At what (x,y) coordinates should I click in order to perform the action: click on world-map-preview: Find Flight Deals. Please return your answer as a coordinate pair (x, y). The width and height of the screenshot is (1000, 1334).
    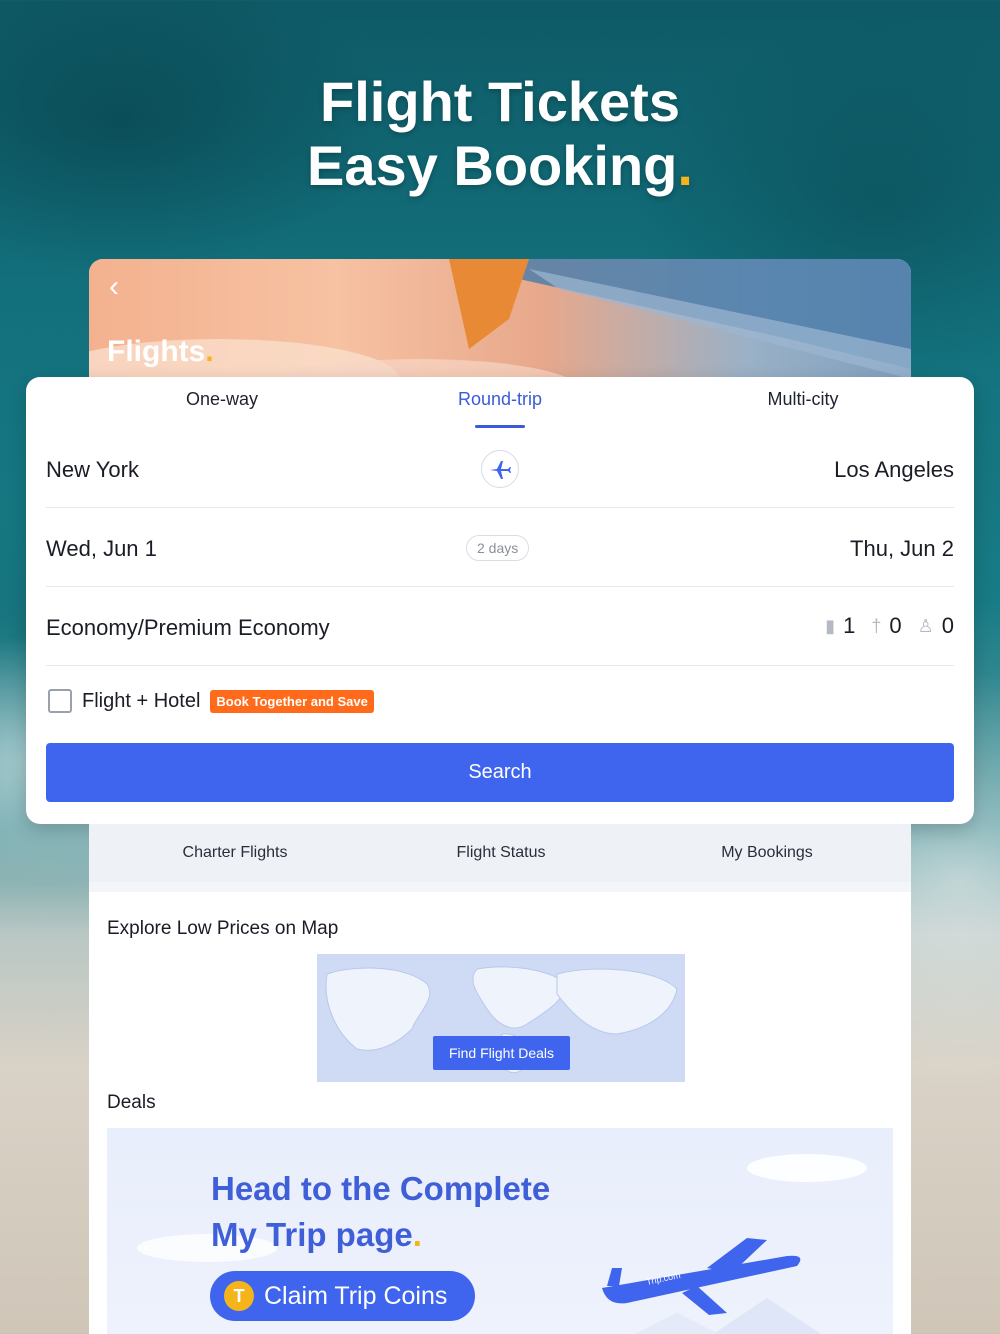
    Looking at the image, I should click on (501, 1018).